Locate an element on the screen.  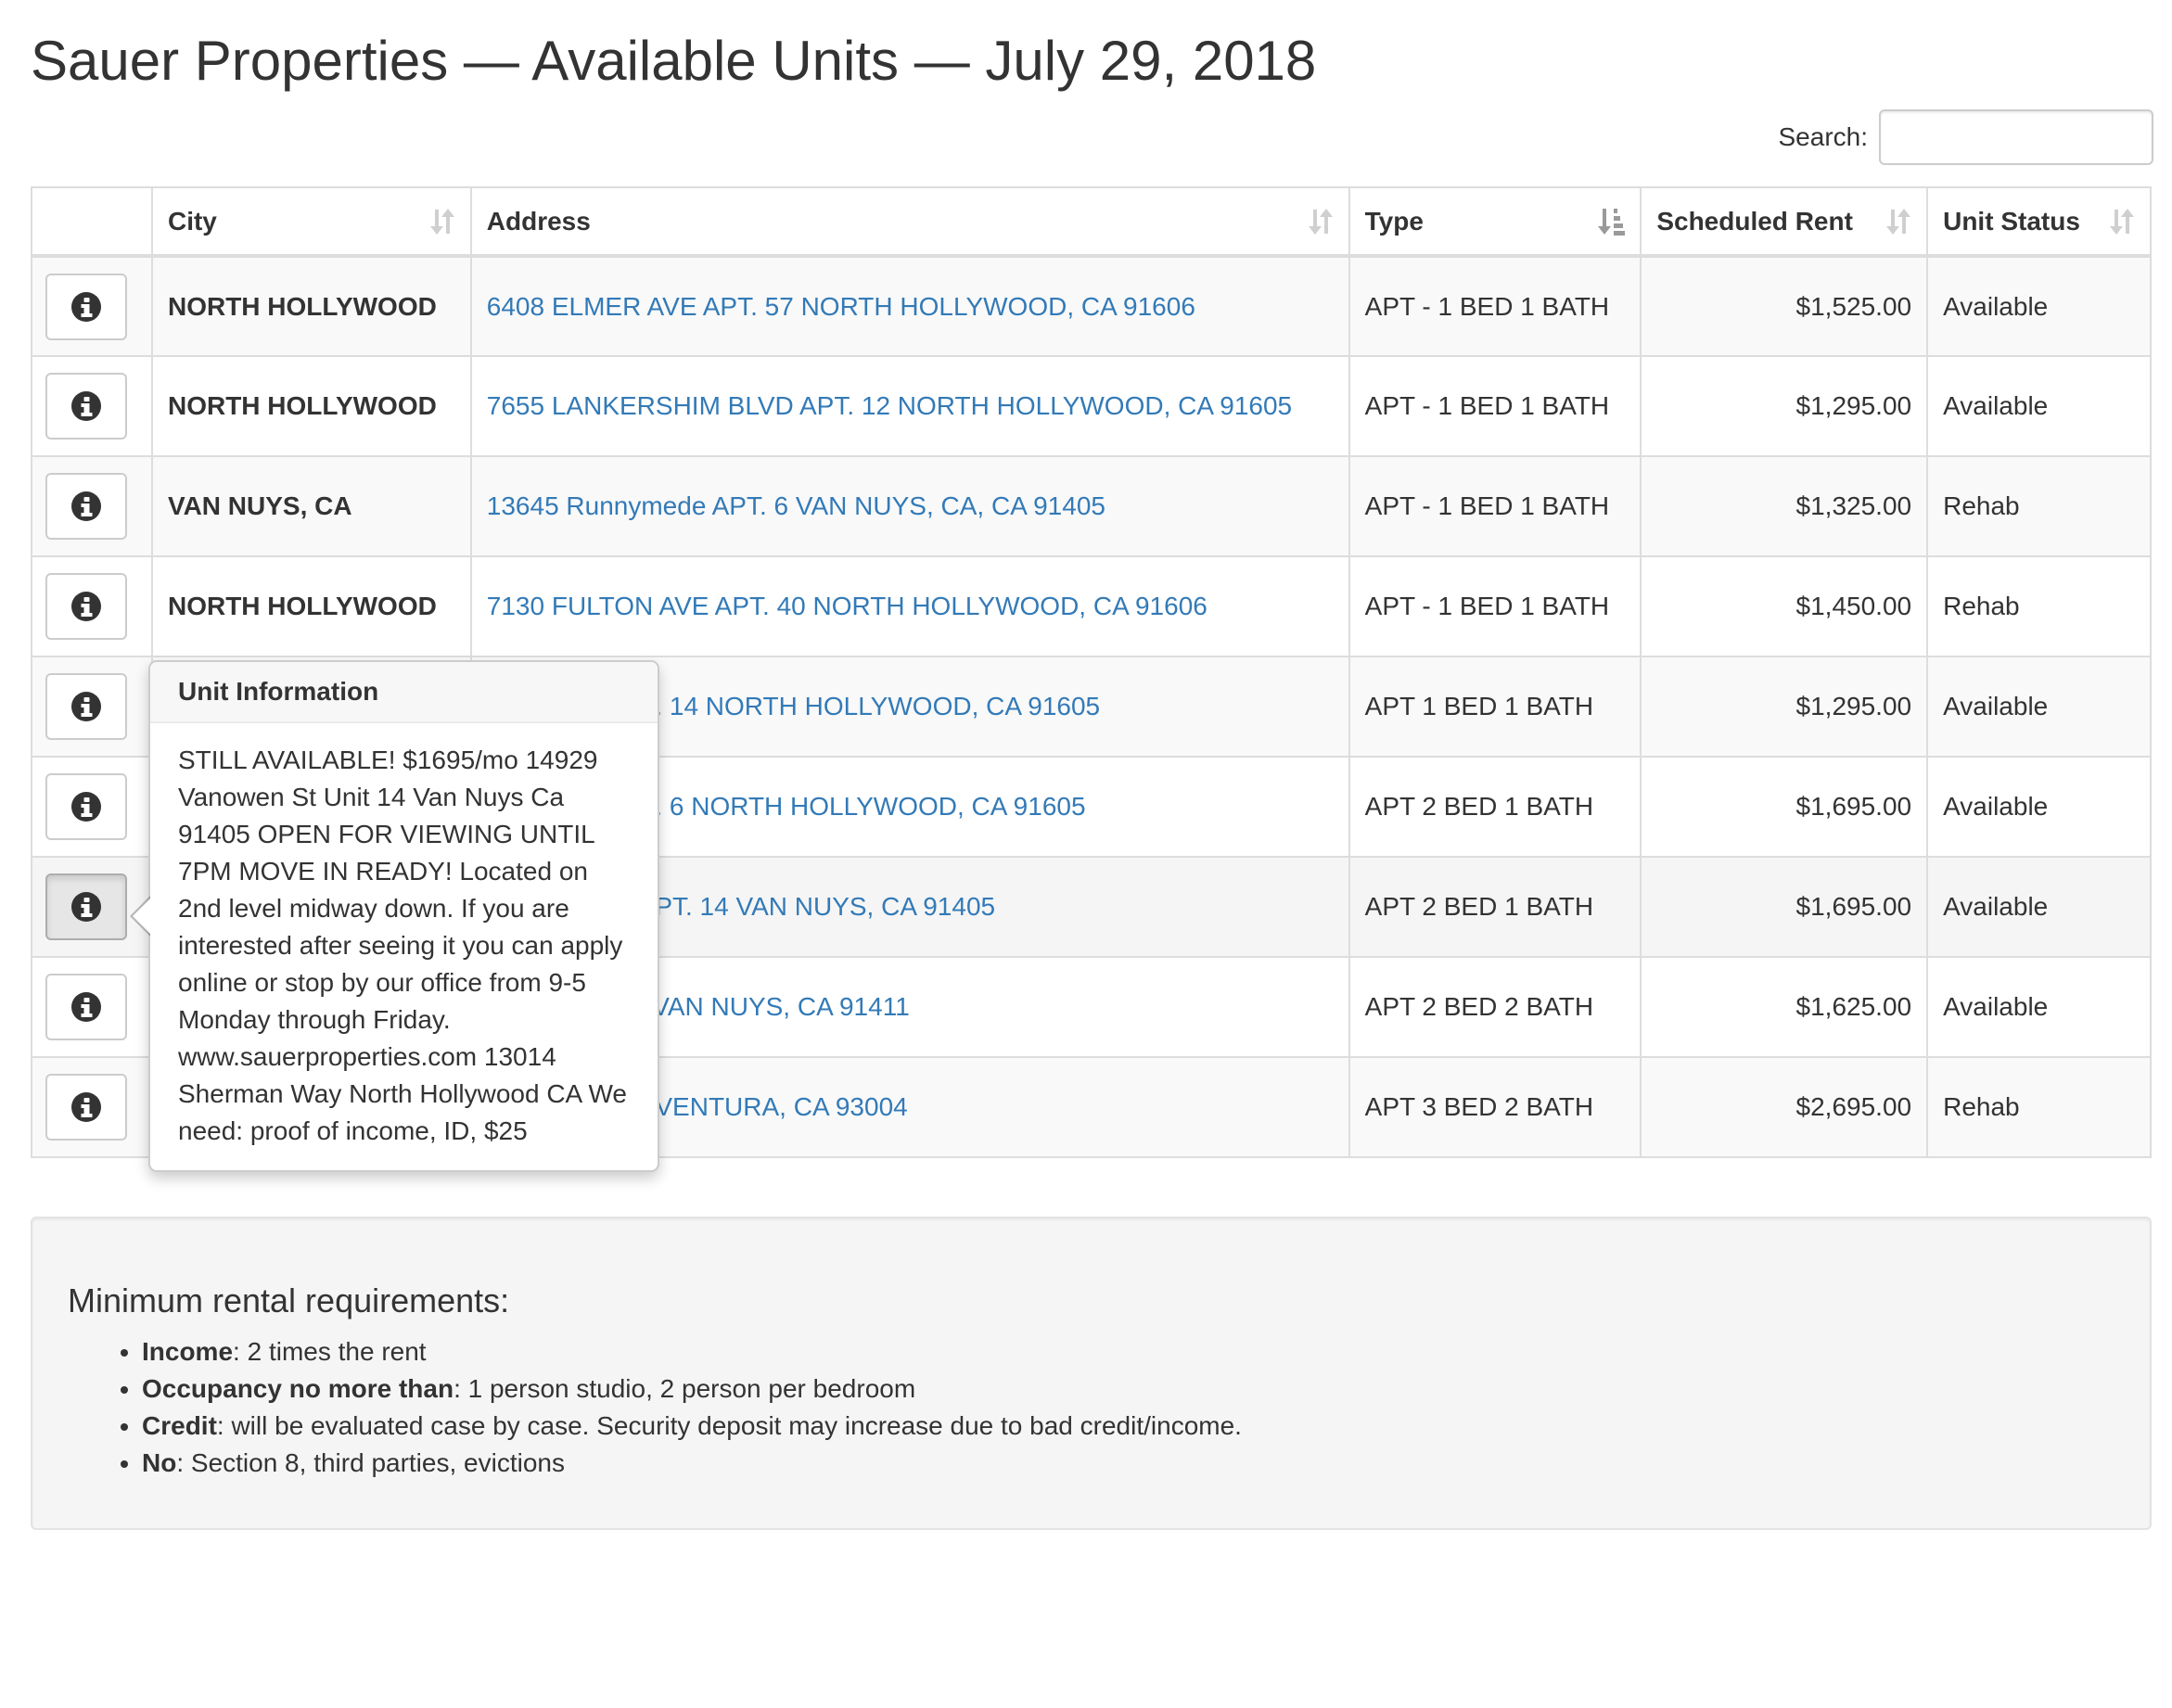
rent-cell: $1,450.00 is located at coordinates (1784, 606).